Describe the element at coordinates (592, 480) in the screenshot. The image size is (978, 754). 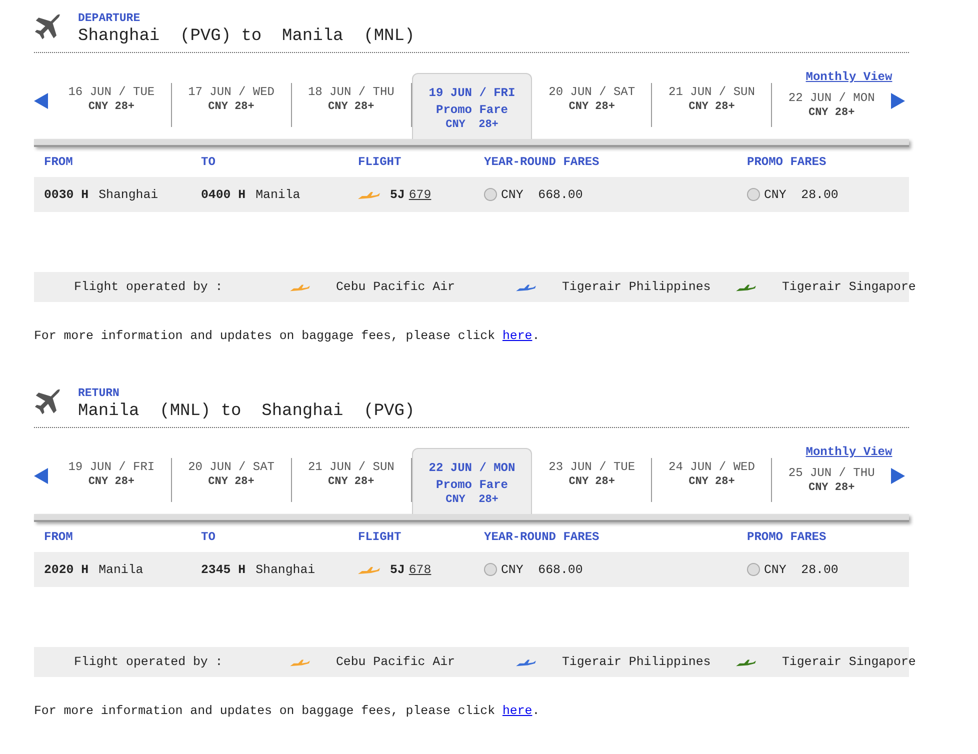
I see `date-tab: 23 JUN / TUE CNY 28+` at that location.